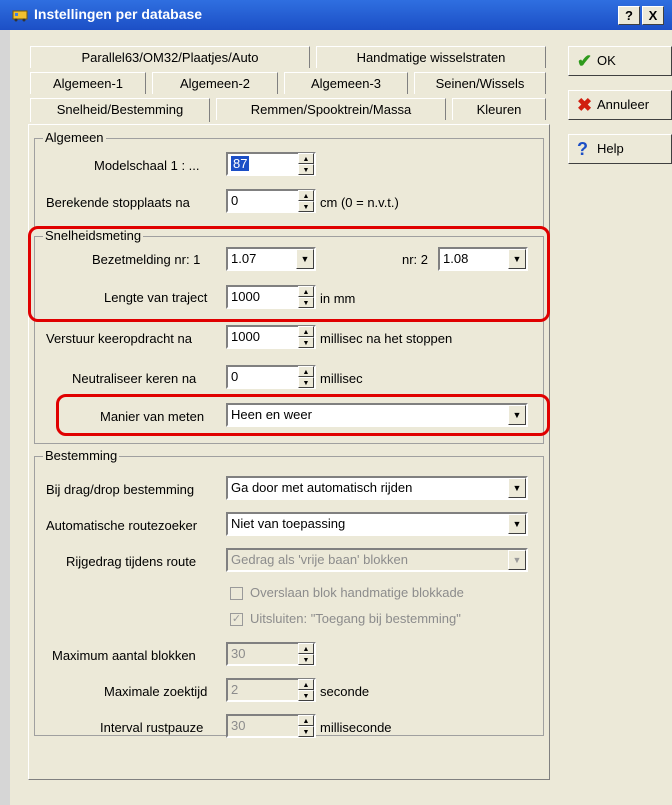  I want to click on keeropdracht-spinner: ▲ ▼, so click(306, 337).